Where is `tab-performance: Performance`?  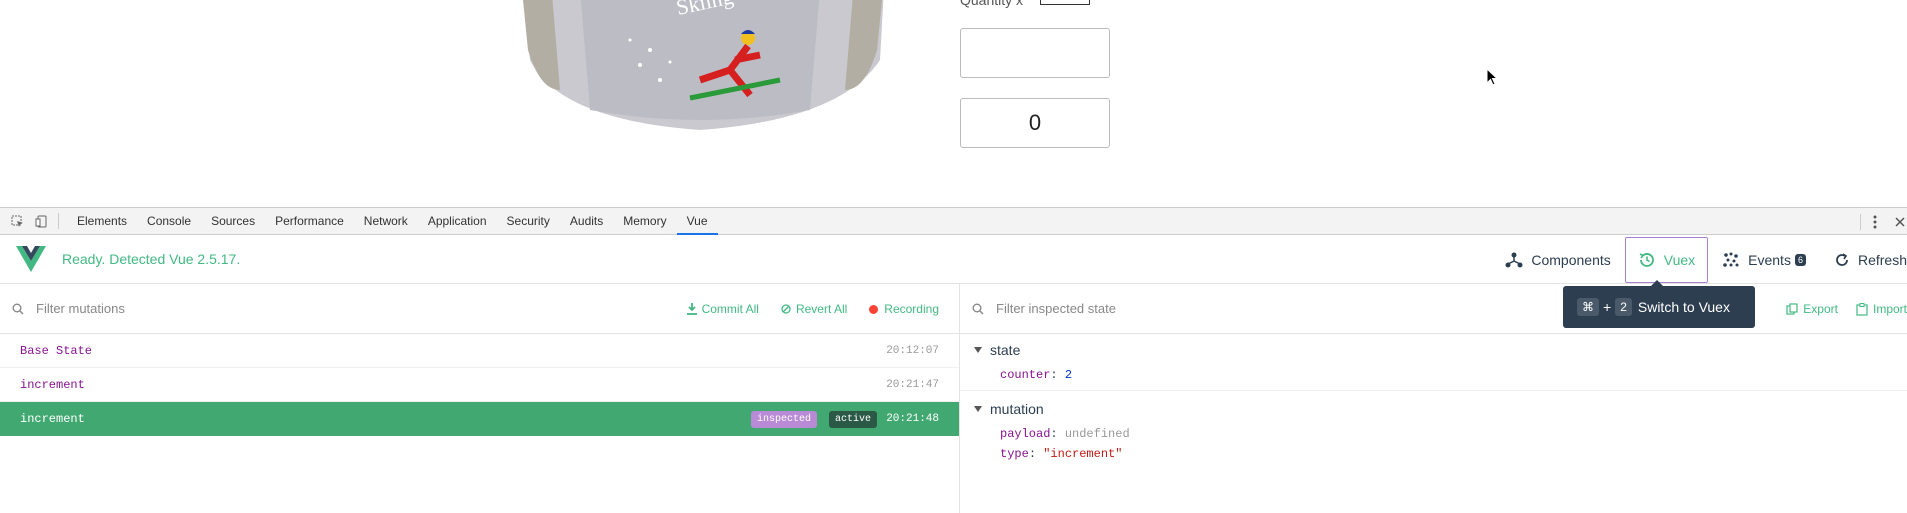 tab-performance: Performance is located at coordinates (309, 221).